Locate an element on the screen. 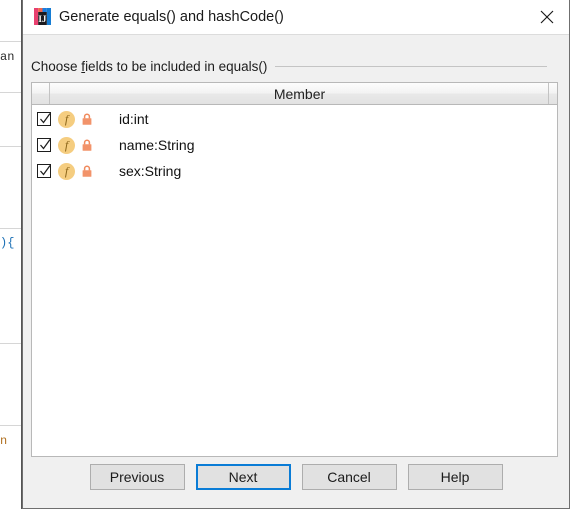 The width and height of the screenshot is (578, 509). dialog-titlebar: IJ Generate equals() and hashCode() is located at coordinates (296, 17).